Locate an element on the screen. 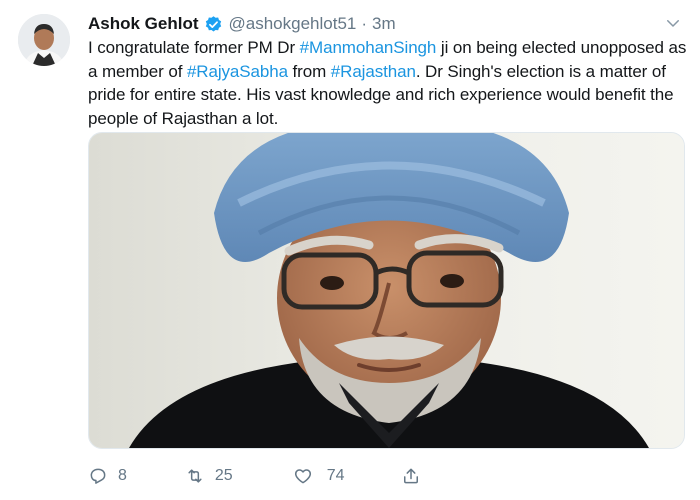 The image size is (700, 500). share-button is located at coordinates (416, 476).